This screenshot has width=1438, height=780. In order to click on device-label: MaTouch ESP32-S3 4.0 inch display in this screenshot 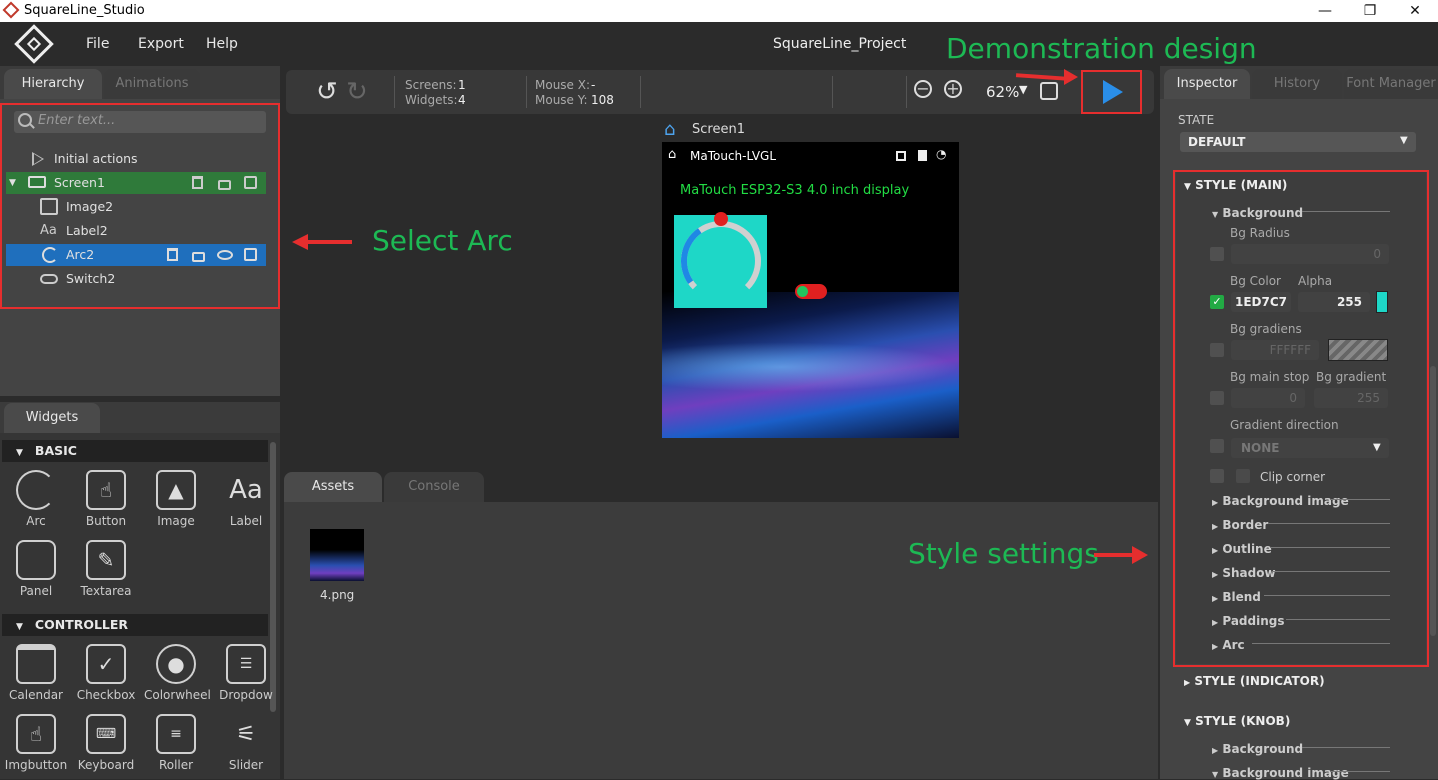, I will do `click(795, 190)`.